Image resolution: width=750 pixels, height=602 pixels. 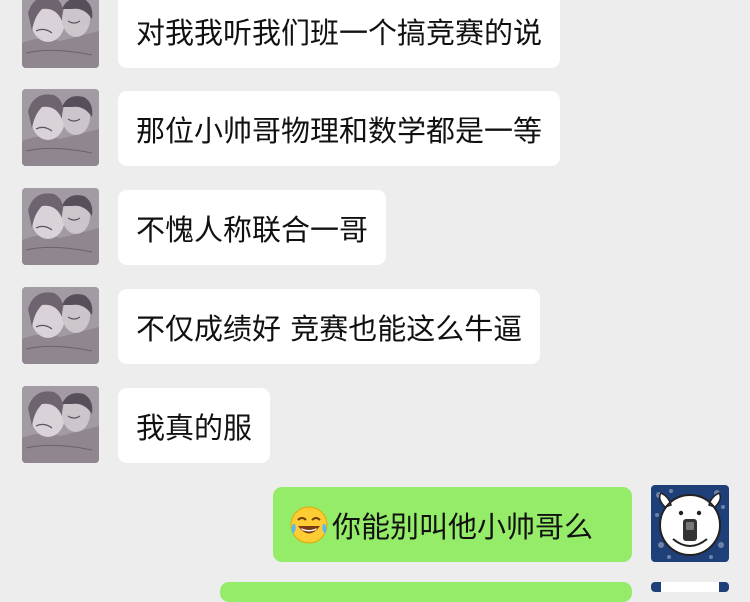 What do you see at coordinates (463, 526) in the screenshot?
I see `message-text: 你能别叫他小帅哥么` at bounding box center [463, 526].